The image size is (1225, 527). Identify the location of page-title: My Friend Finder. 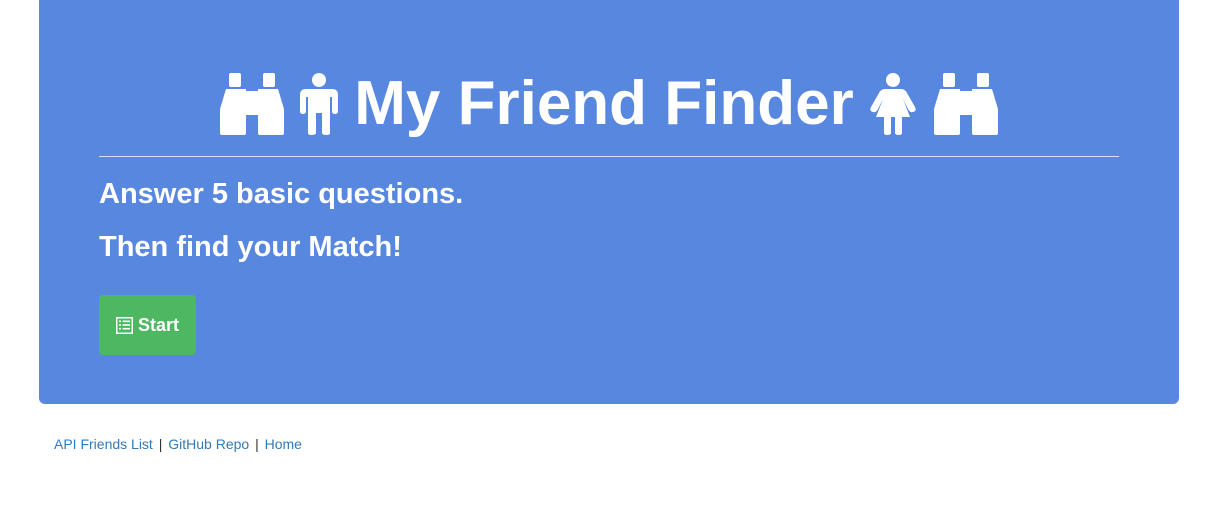
(609, 104).